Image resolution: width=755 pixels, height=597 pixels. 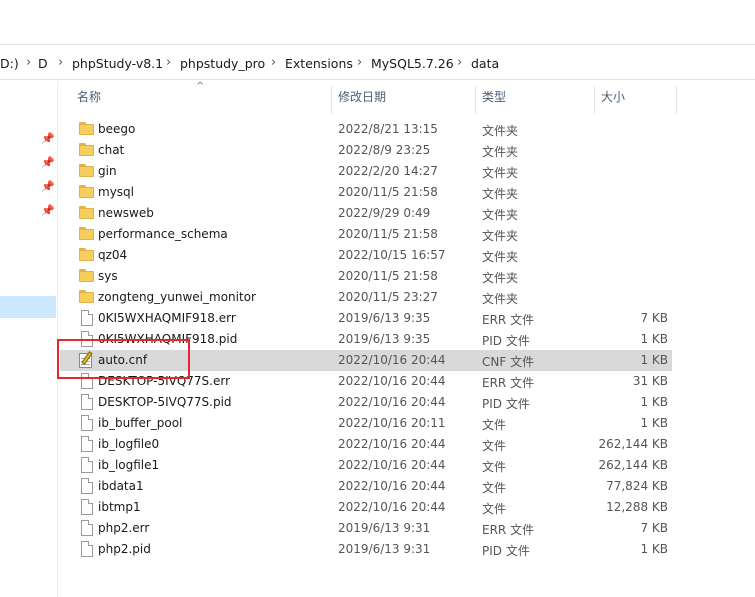 What do you see at coordinates (319, 63) in the screenshot?
I see `breadcrumb-extensions: Extensions` at bounding box center [319, 63].